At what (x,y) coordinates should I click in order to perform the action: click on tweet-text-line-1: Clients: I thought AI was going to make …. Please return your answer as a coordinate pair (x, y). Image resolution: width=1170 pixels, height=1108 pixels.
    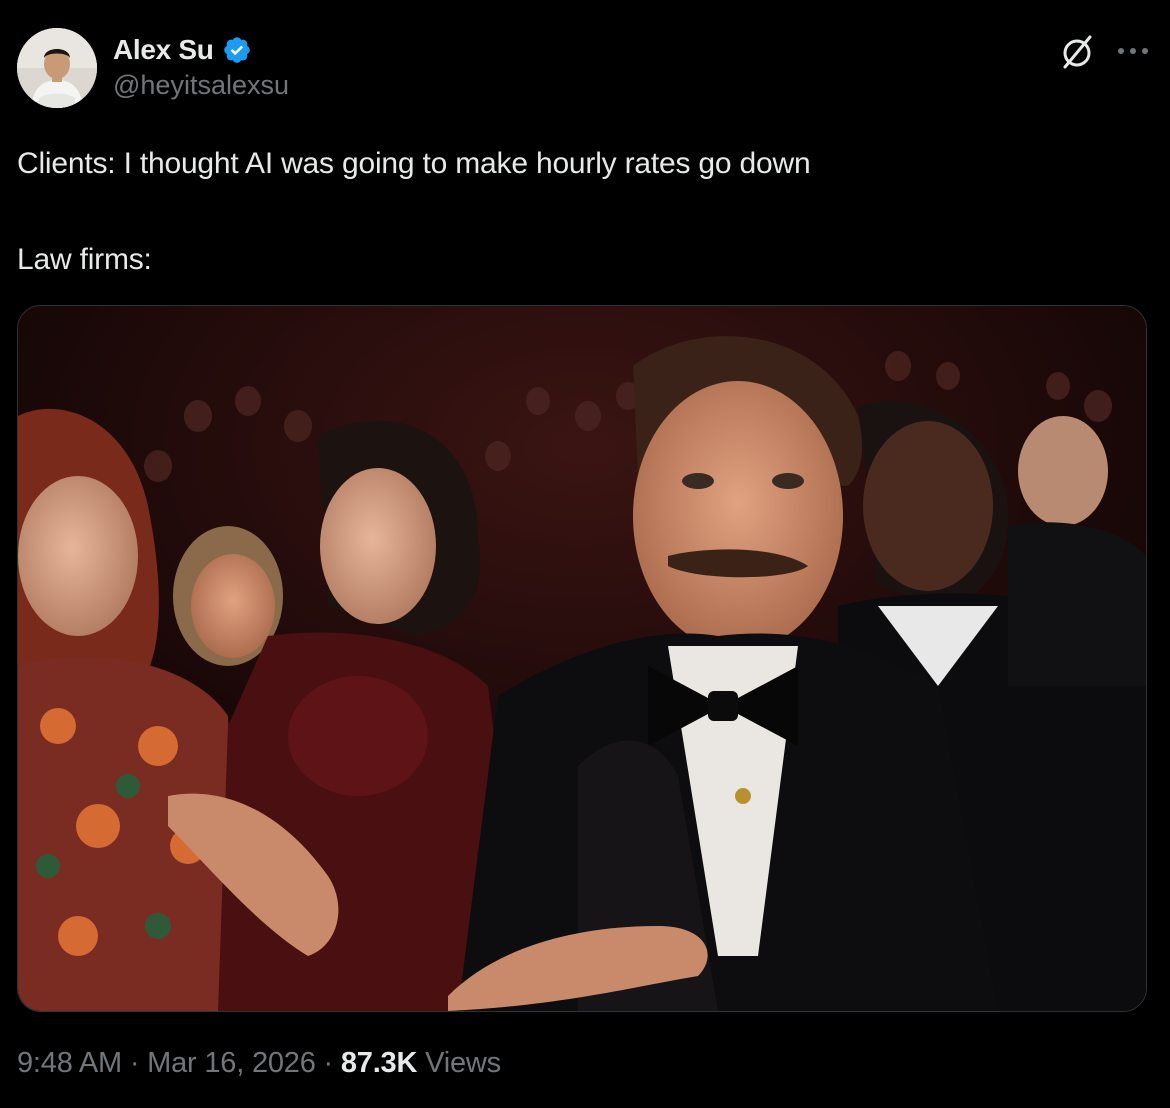
    Looking at the image, I should click on (414, 163).